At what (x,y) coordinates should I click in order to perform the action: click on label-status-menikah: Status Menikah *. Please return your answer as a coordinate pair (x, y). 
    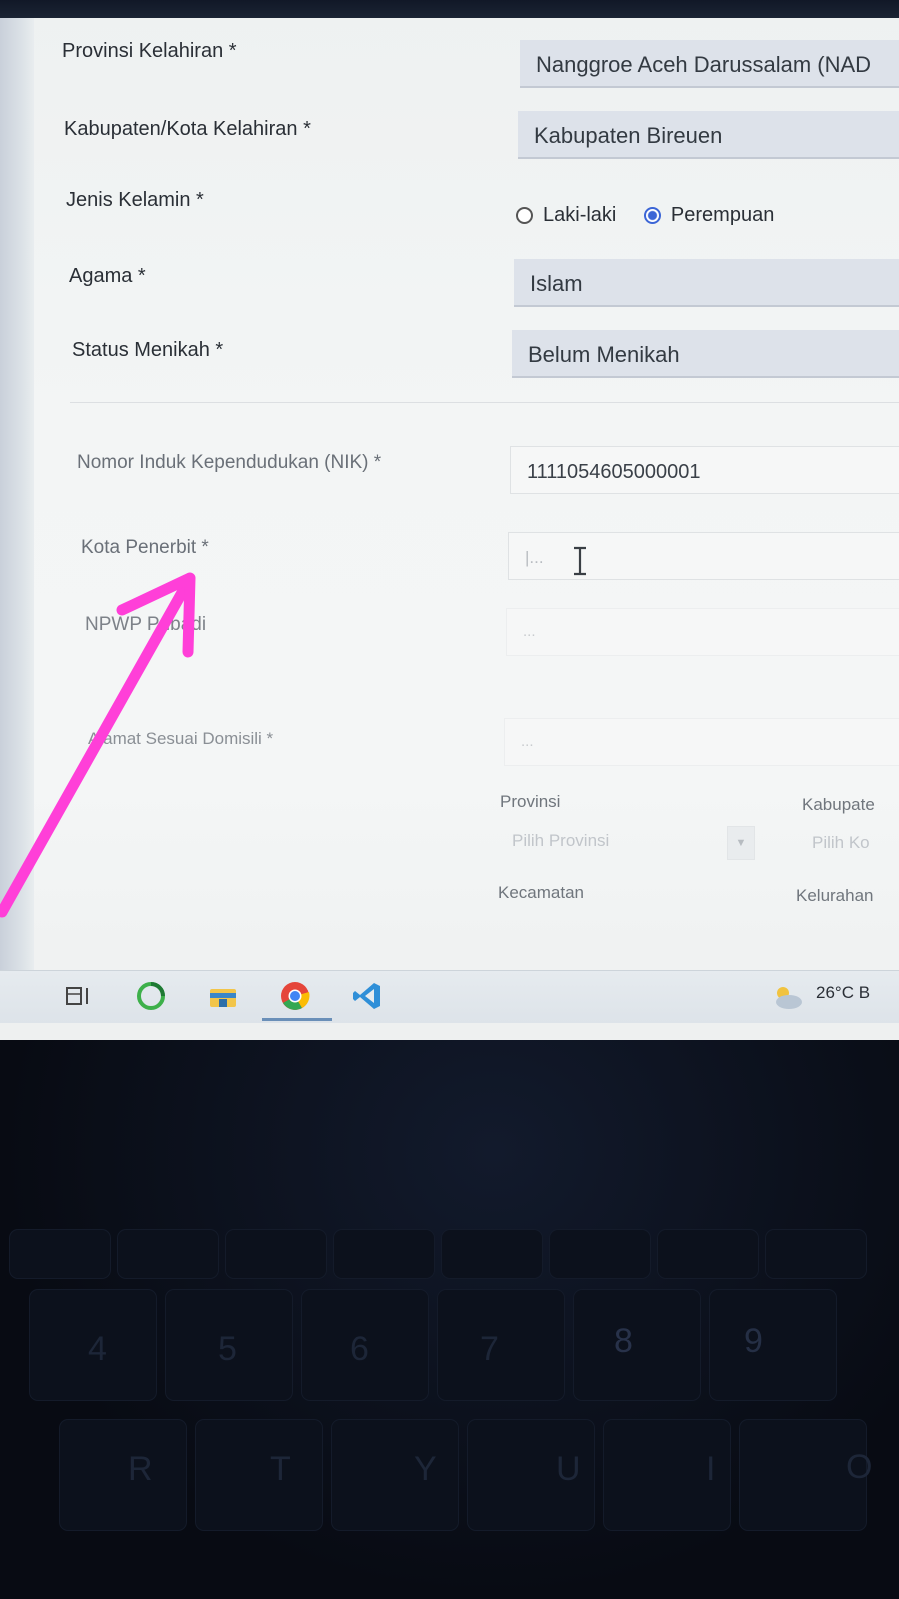
    Looking at the image, I should click on (148, 350).